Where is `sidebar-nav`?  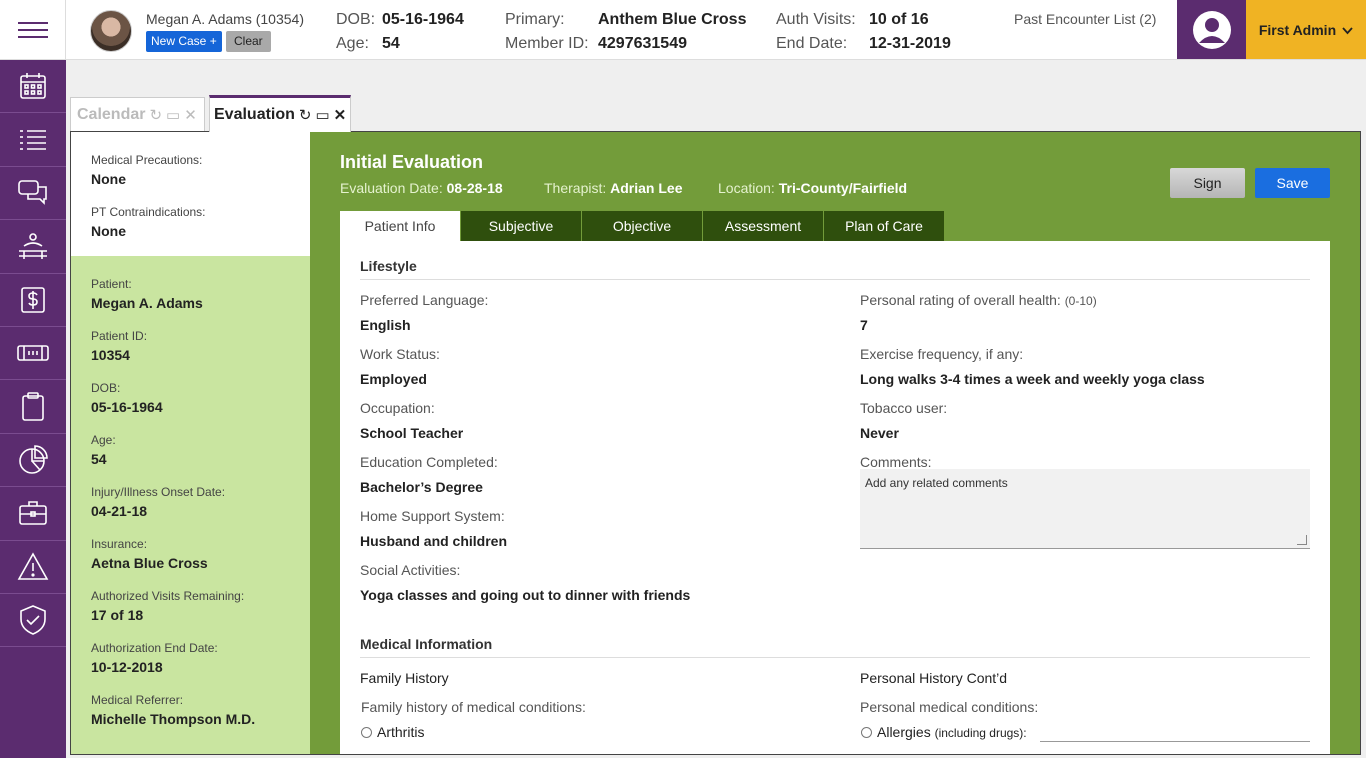 sidebar-nav is located at coordinates (33, 379).